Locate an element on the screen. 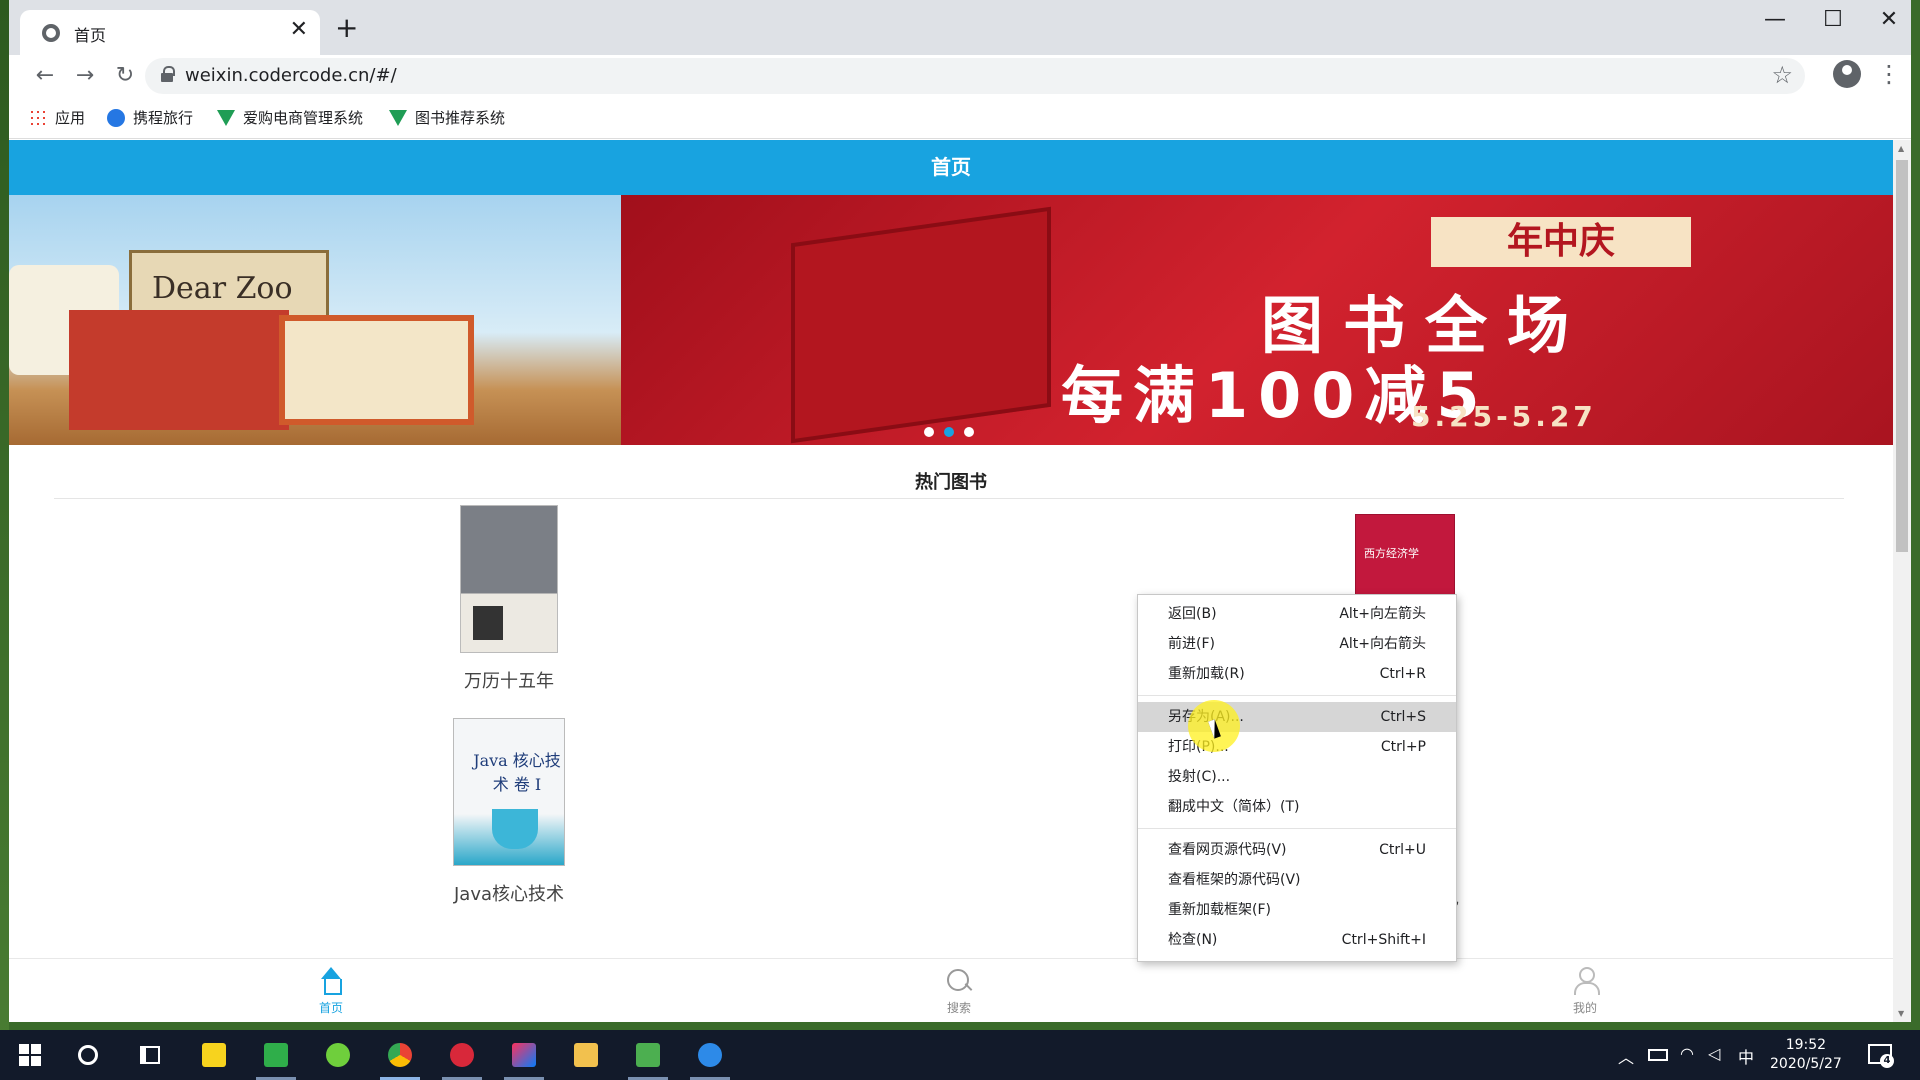  file-explorer-app is located at coordinates (586, 1055).